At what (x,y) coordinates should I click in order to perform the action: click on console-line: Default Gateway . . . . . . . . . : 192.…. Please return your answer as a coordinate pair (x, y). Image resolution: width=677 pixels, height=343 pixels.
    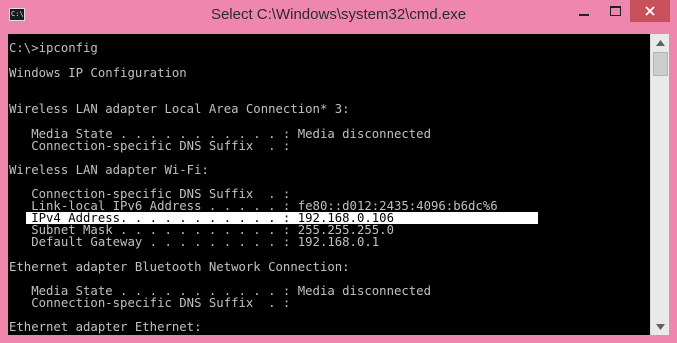
    Looking at the image, I should click on (194, 242).